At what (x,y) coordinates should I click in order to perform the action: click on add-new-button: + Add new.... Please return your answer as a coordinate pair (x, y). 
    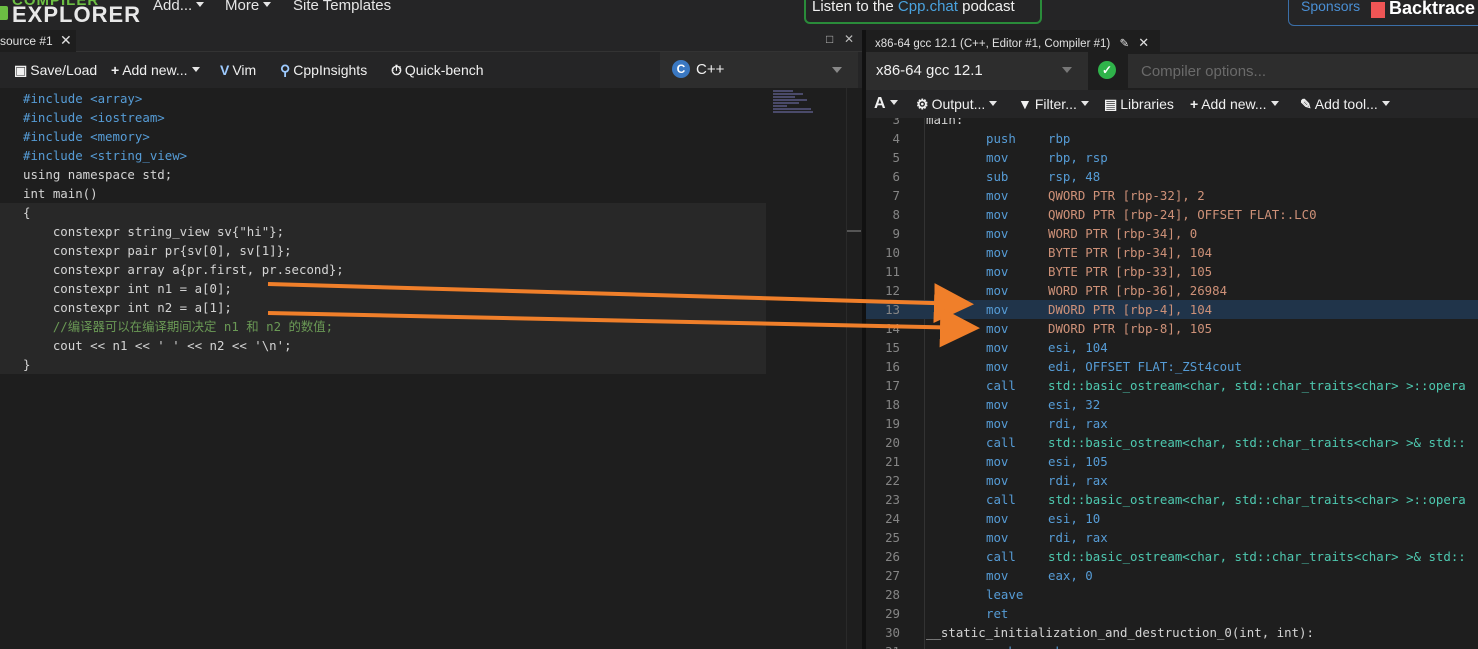
    Looking at the image, I should click on (155, 70).